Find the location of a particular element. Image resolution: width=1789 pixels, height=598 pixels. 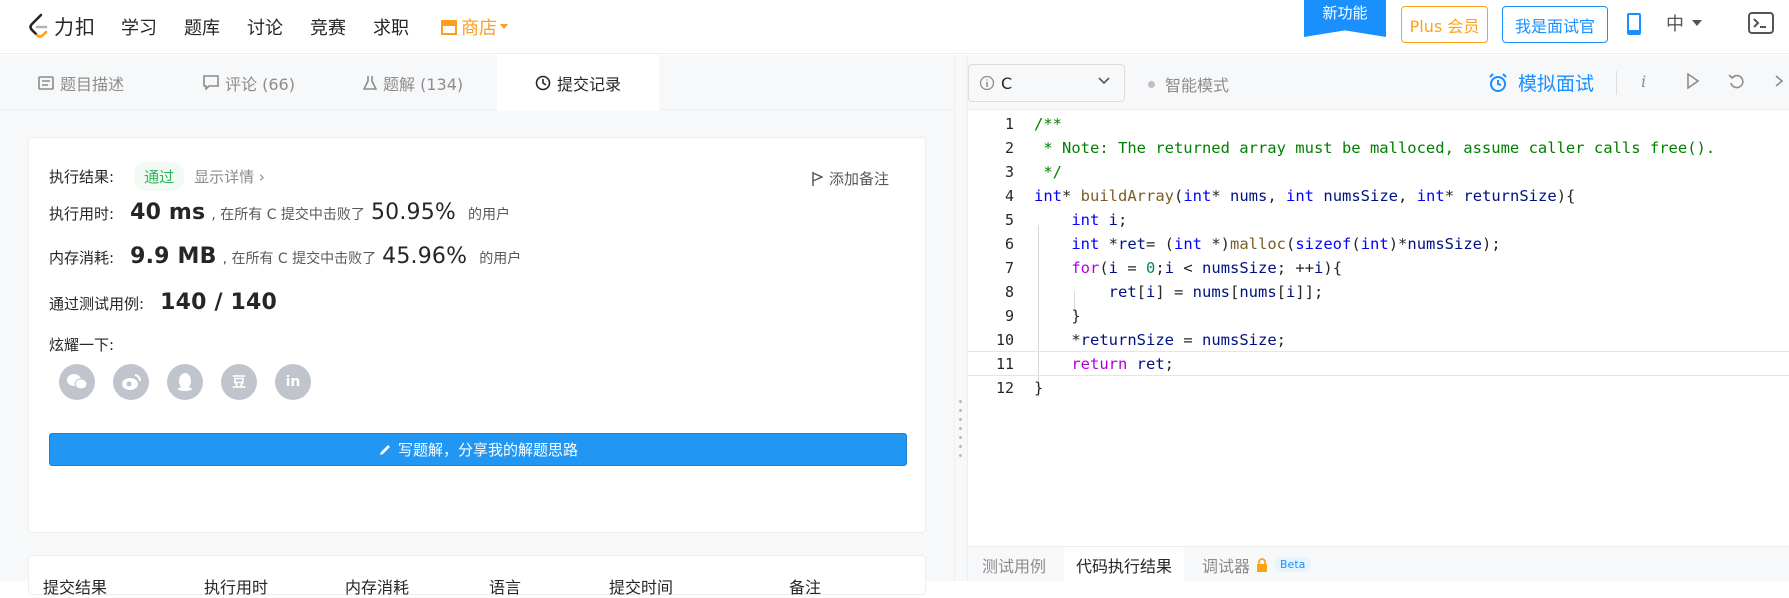

tab-comments: 评论 (66) is located at coordinates (249, 82).